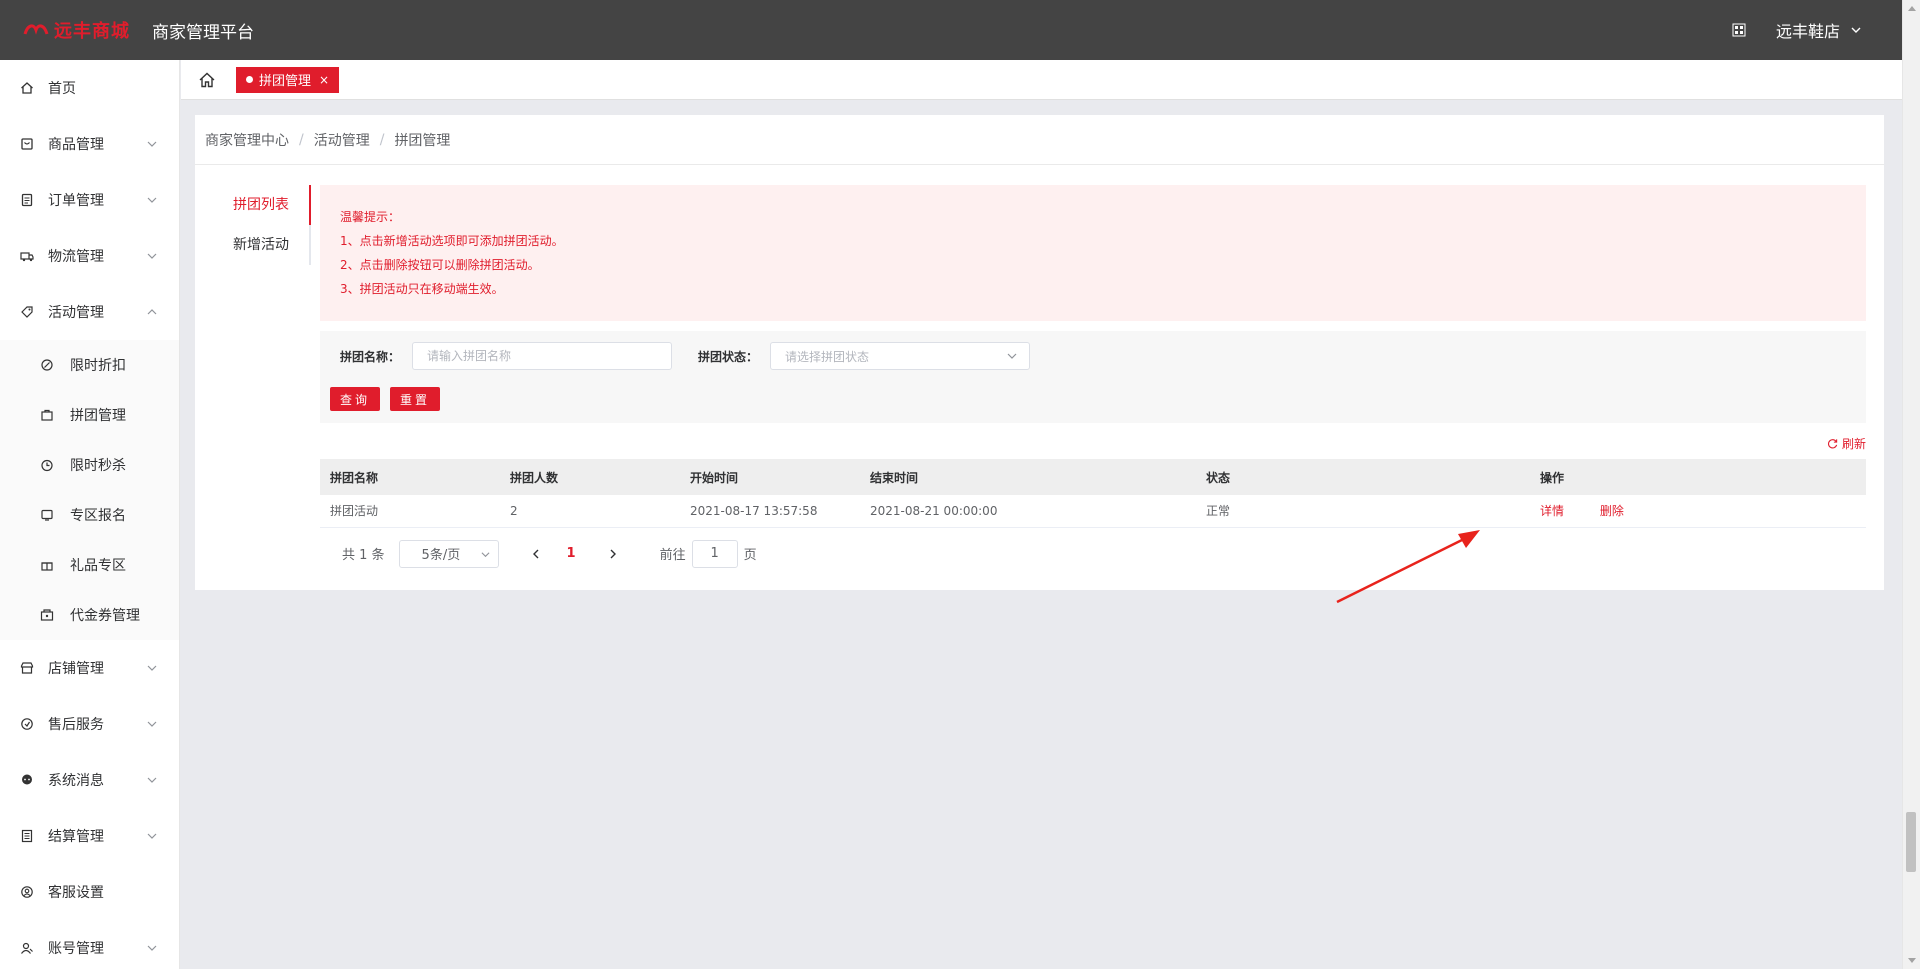  What do you see at coordinates (98, 366) in the screenshot?
I see `sidebar-item-label: 限时折扣` at bounding box center [98, 366].